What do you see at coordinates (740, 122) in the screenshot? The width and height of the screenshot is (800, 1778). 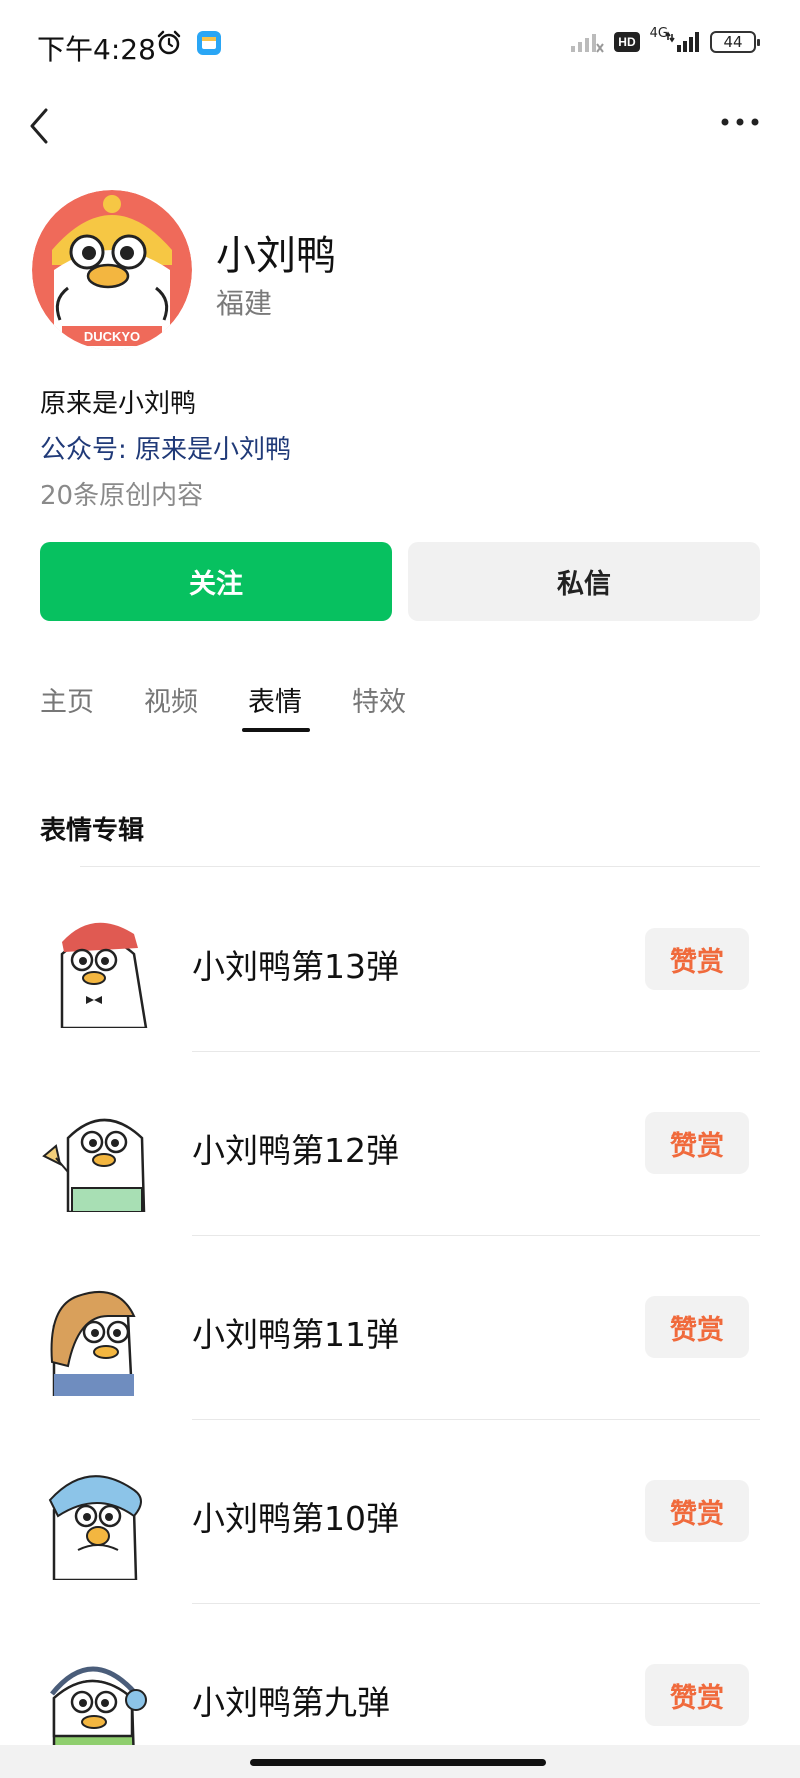 I see `more-dots-icon` at bounding box center [740, 122].